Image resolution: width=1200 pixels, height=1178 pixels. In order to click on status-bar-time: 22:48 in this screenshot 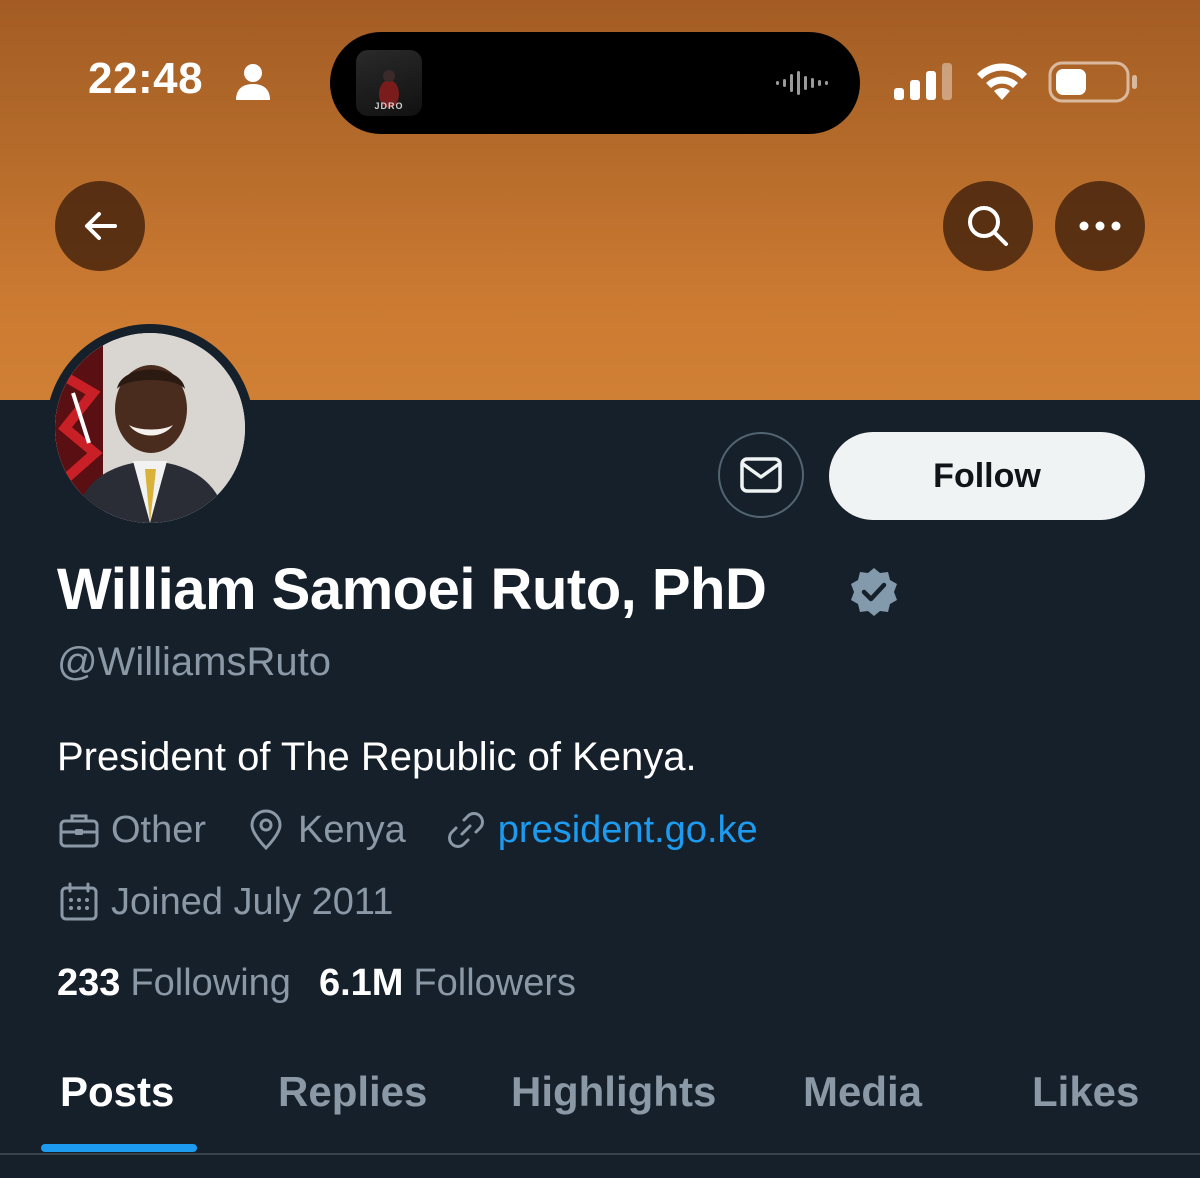, I will do `click(146, 78)`.